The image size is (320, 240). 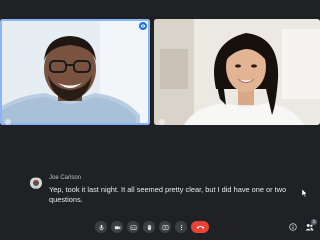 I want to click on camera-icon, so click(x=117, y=227).